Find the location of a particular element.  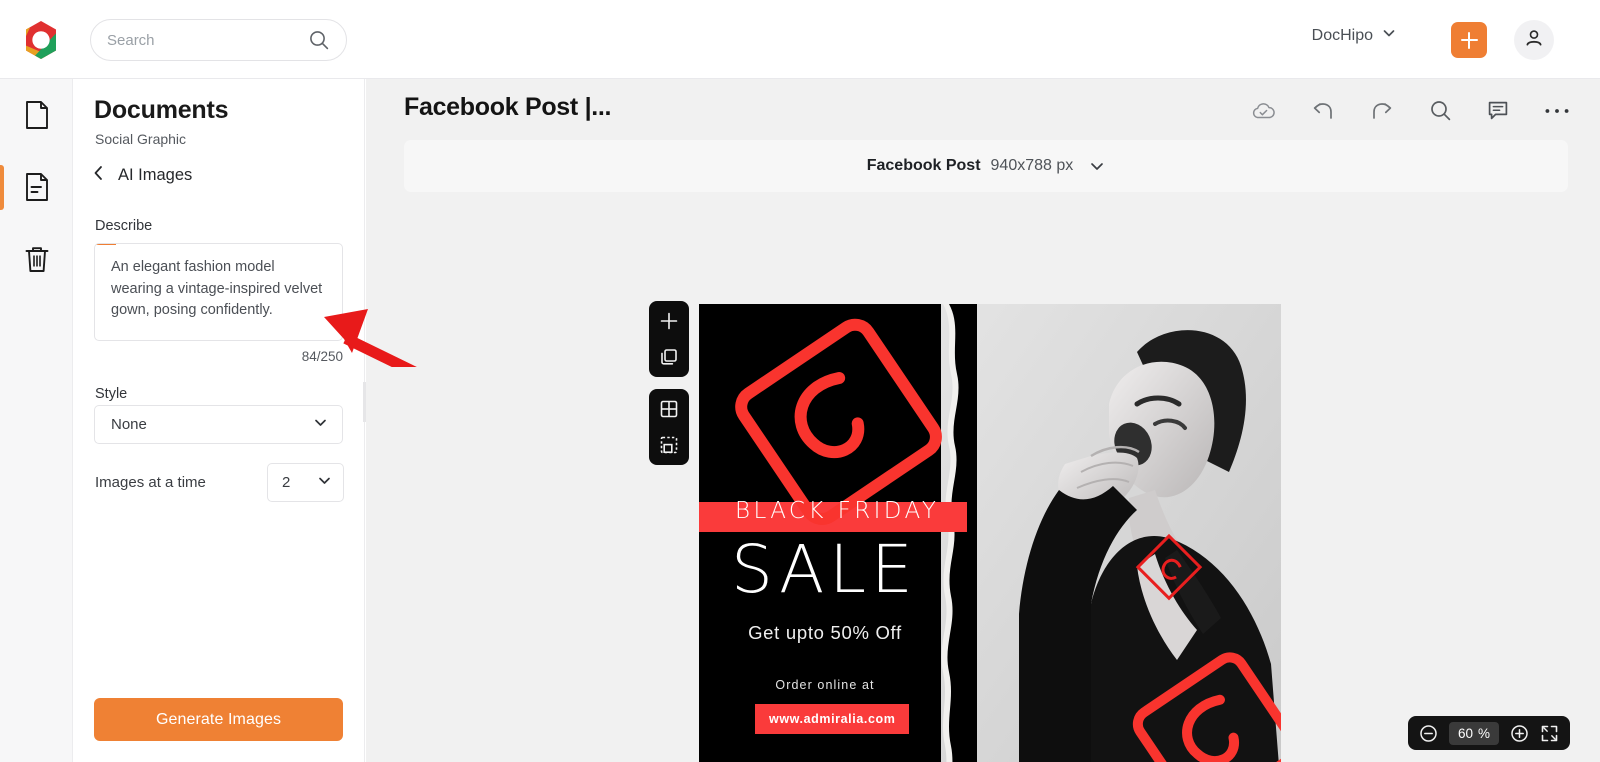

canvas-float-tools is located at coordinates (669, 383).